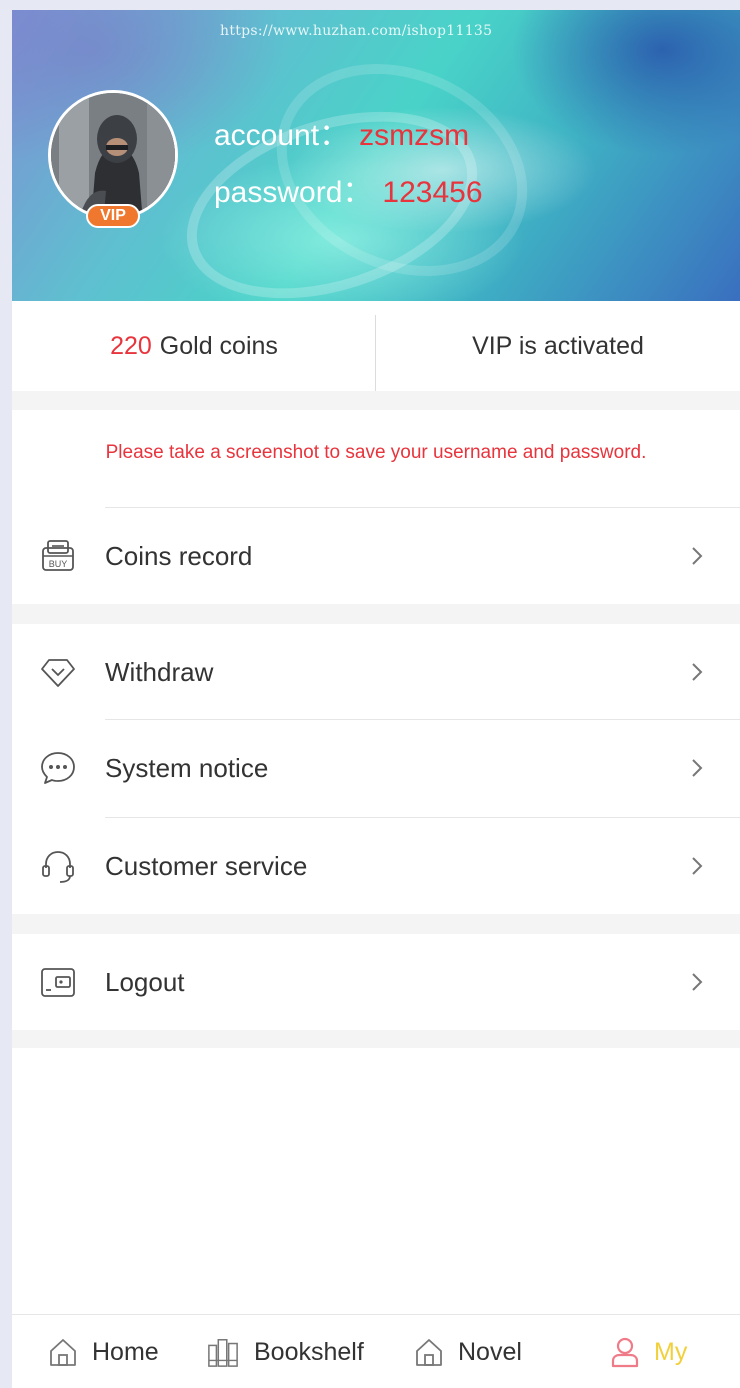  I want to click on tab-bookshelf: Bookshelf, so click(285, 1351).